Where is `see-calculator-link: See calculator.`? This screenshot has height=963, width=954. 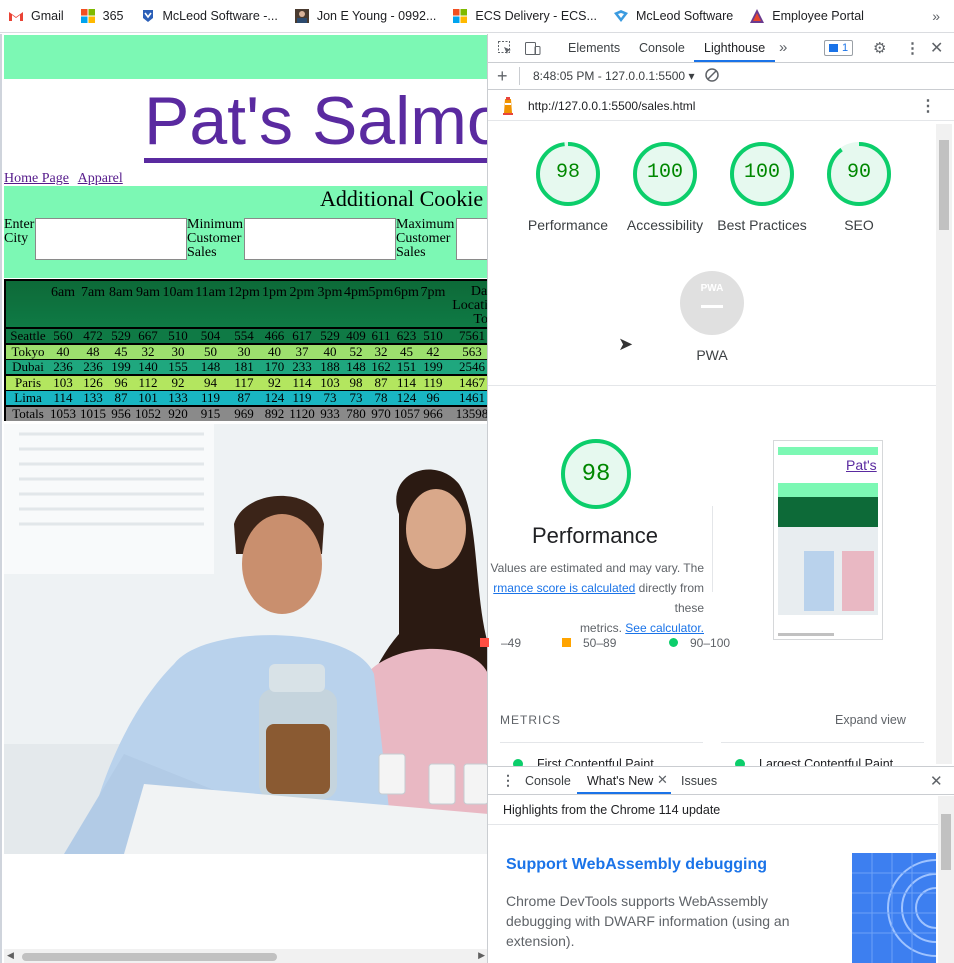
see-calculator-link: See calculator. is located at coordinates (664, 628).